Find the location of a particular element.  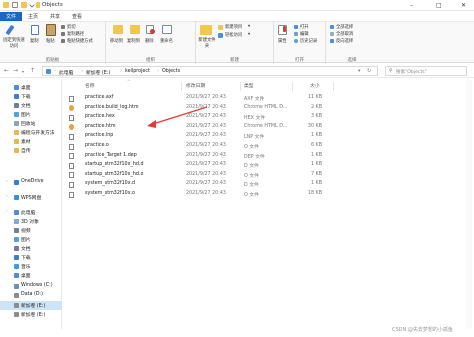

properties-icon is located at coordinates (15, 5).